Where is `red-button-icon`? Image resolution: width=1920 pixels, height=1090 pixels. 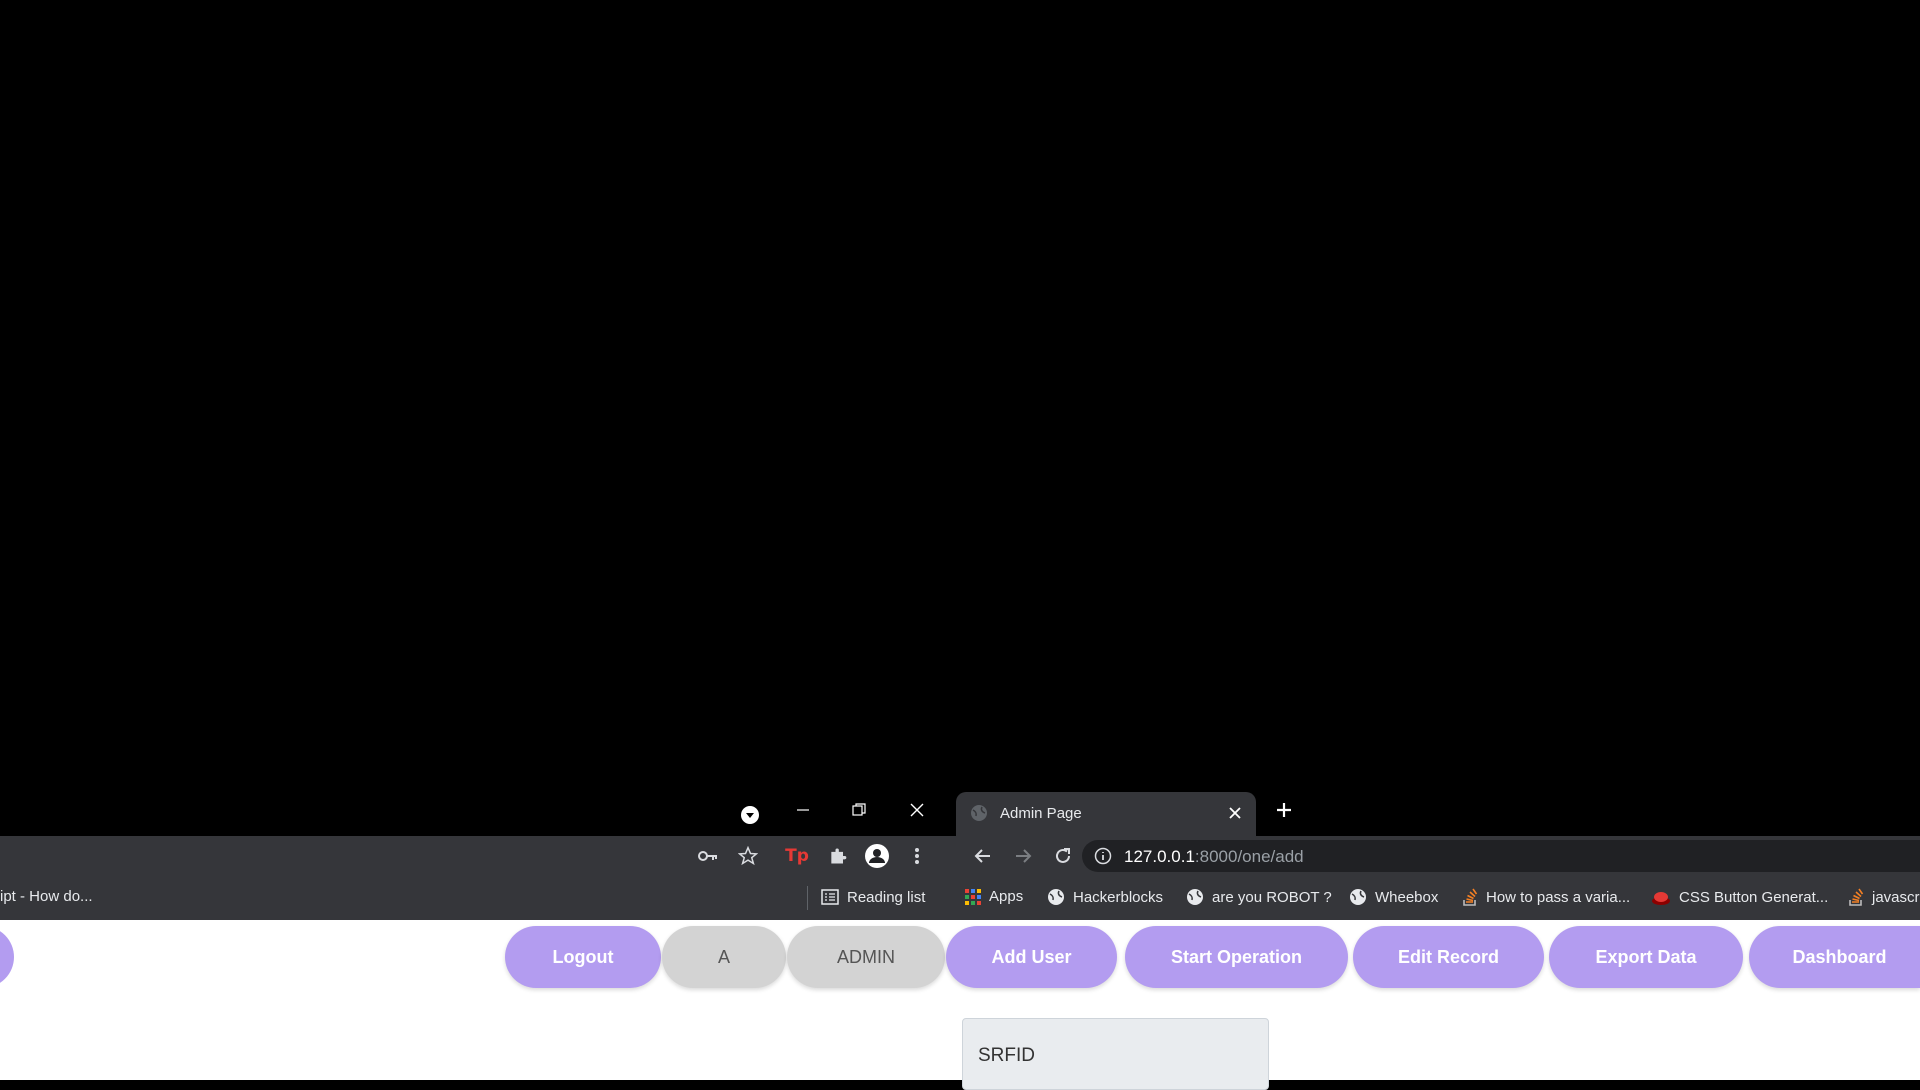
red-button-icon is located at coordinates (1661, 898).